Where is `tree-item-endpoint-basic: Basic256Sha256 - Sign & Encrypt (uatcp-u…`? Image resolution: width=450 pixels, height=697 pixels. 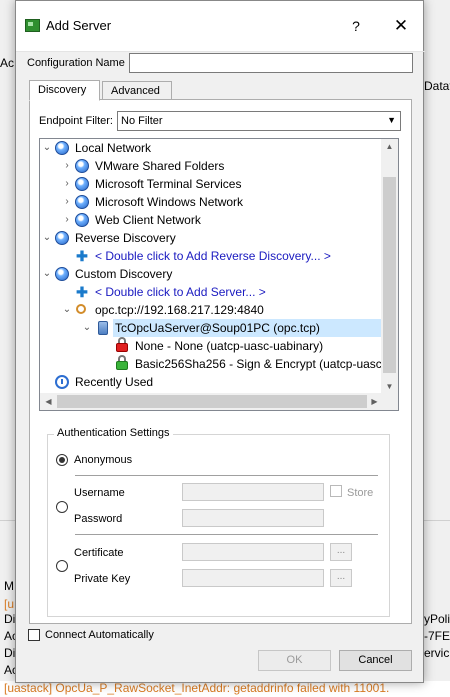 tree-item-endpoint-basic: Basic256Sha256 - Sign & Encrypt (uatcp-u… is located at coordinates (211, 364).